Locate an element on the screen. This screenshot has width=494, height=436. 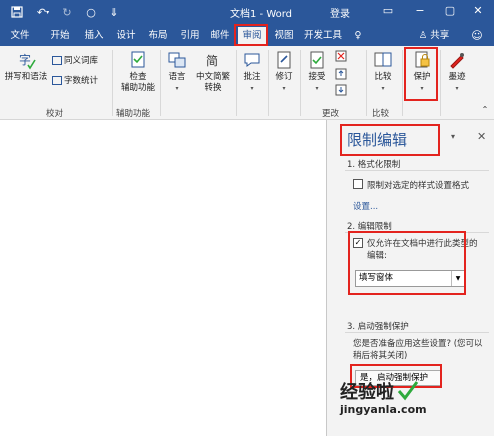
track-changes-button: 修订 ▾ is located at coordinates (284, 72).